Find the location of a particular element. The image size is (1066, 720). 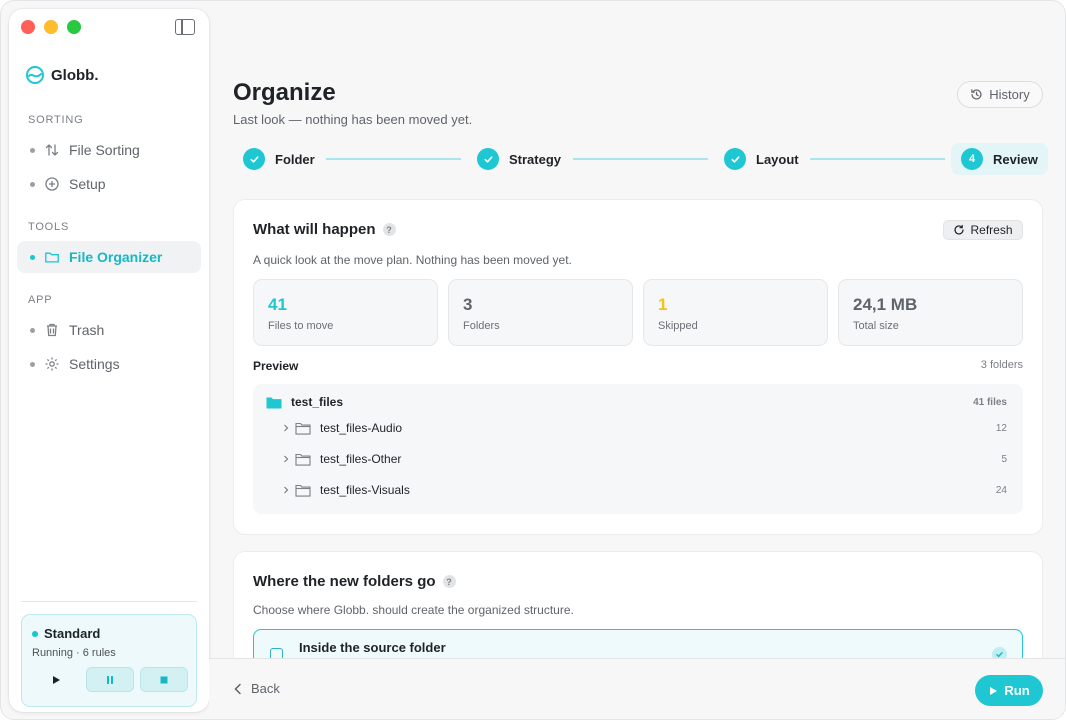

tree-item-name: test_files-Visuals is located at coordinates (365, 490).